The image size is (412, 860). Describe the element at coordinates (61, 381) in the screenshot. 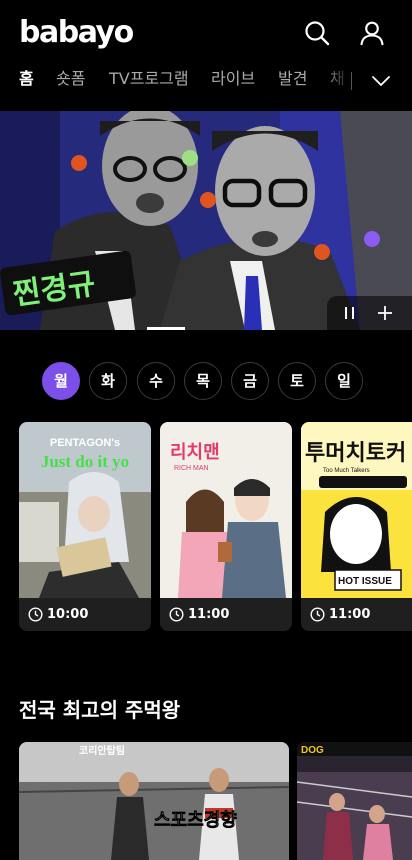

I see `day-button-mon: 월` at that location.